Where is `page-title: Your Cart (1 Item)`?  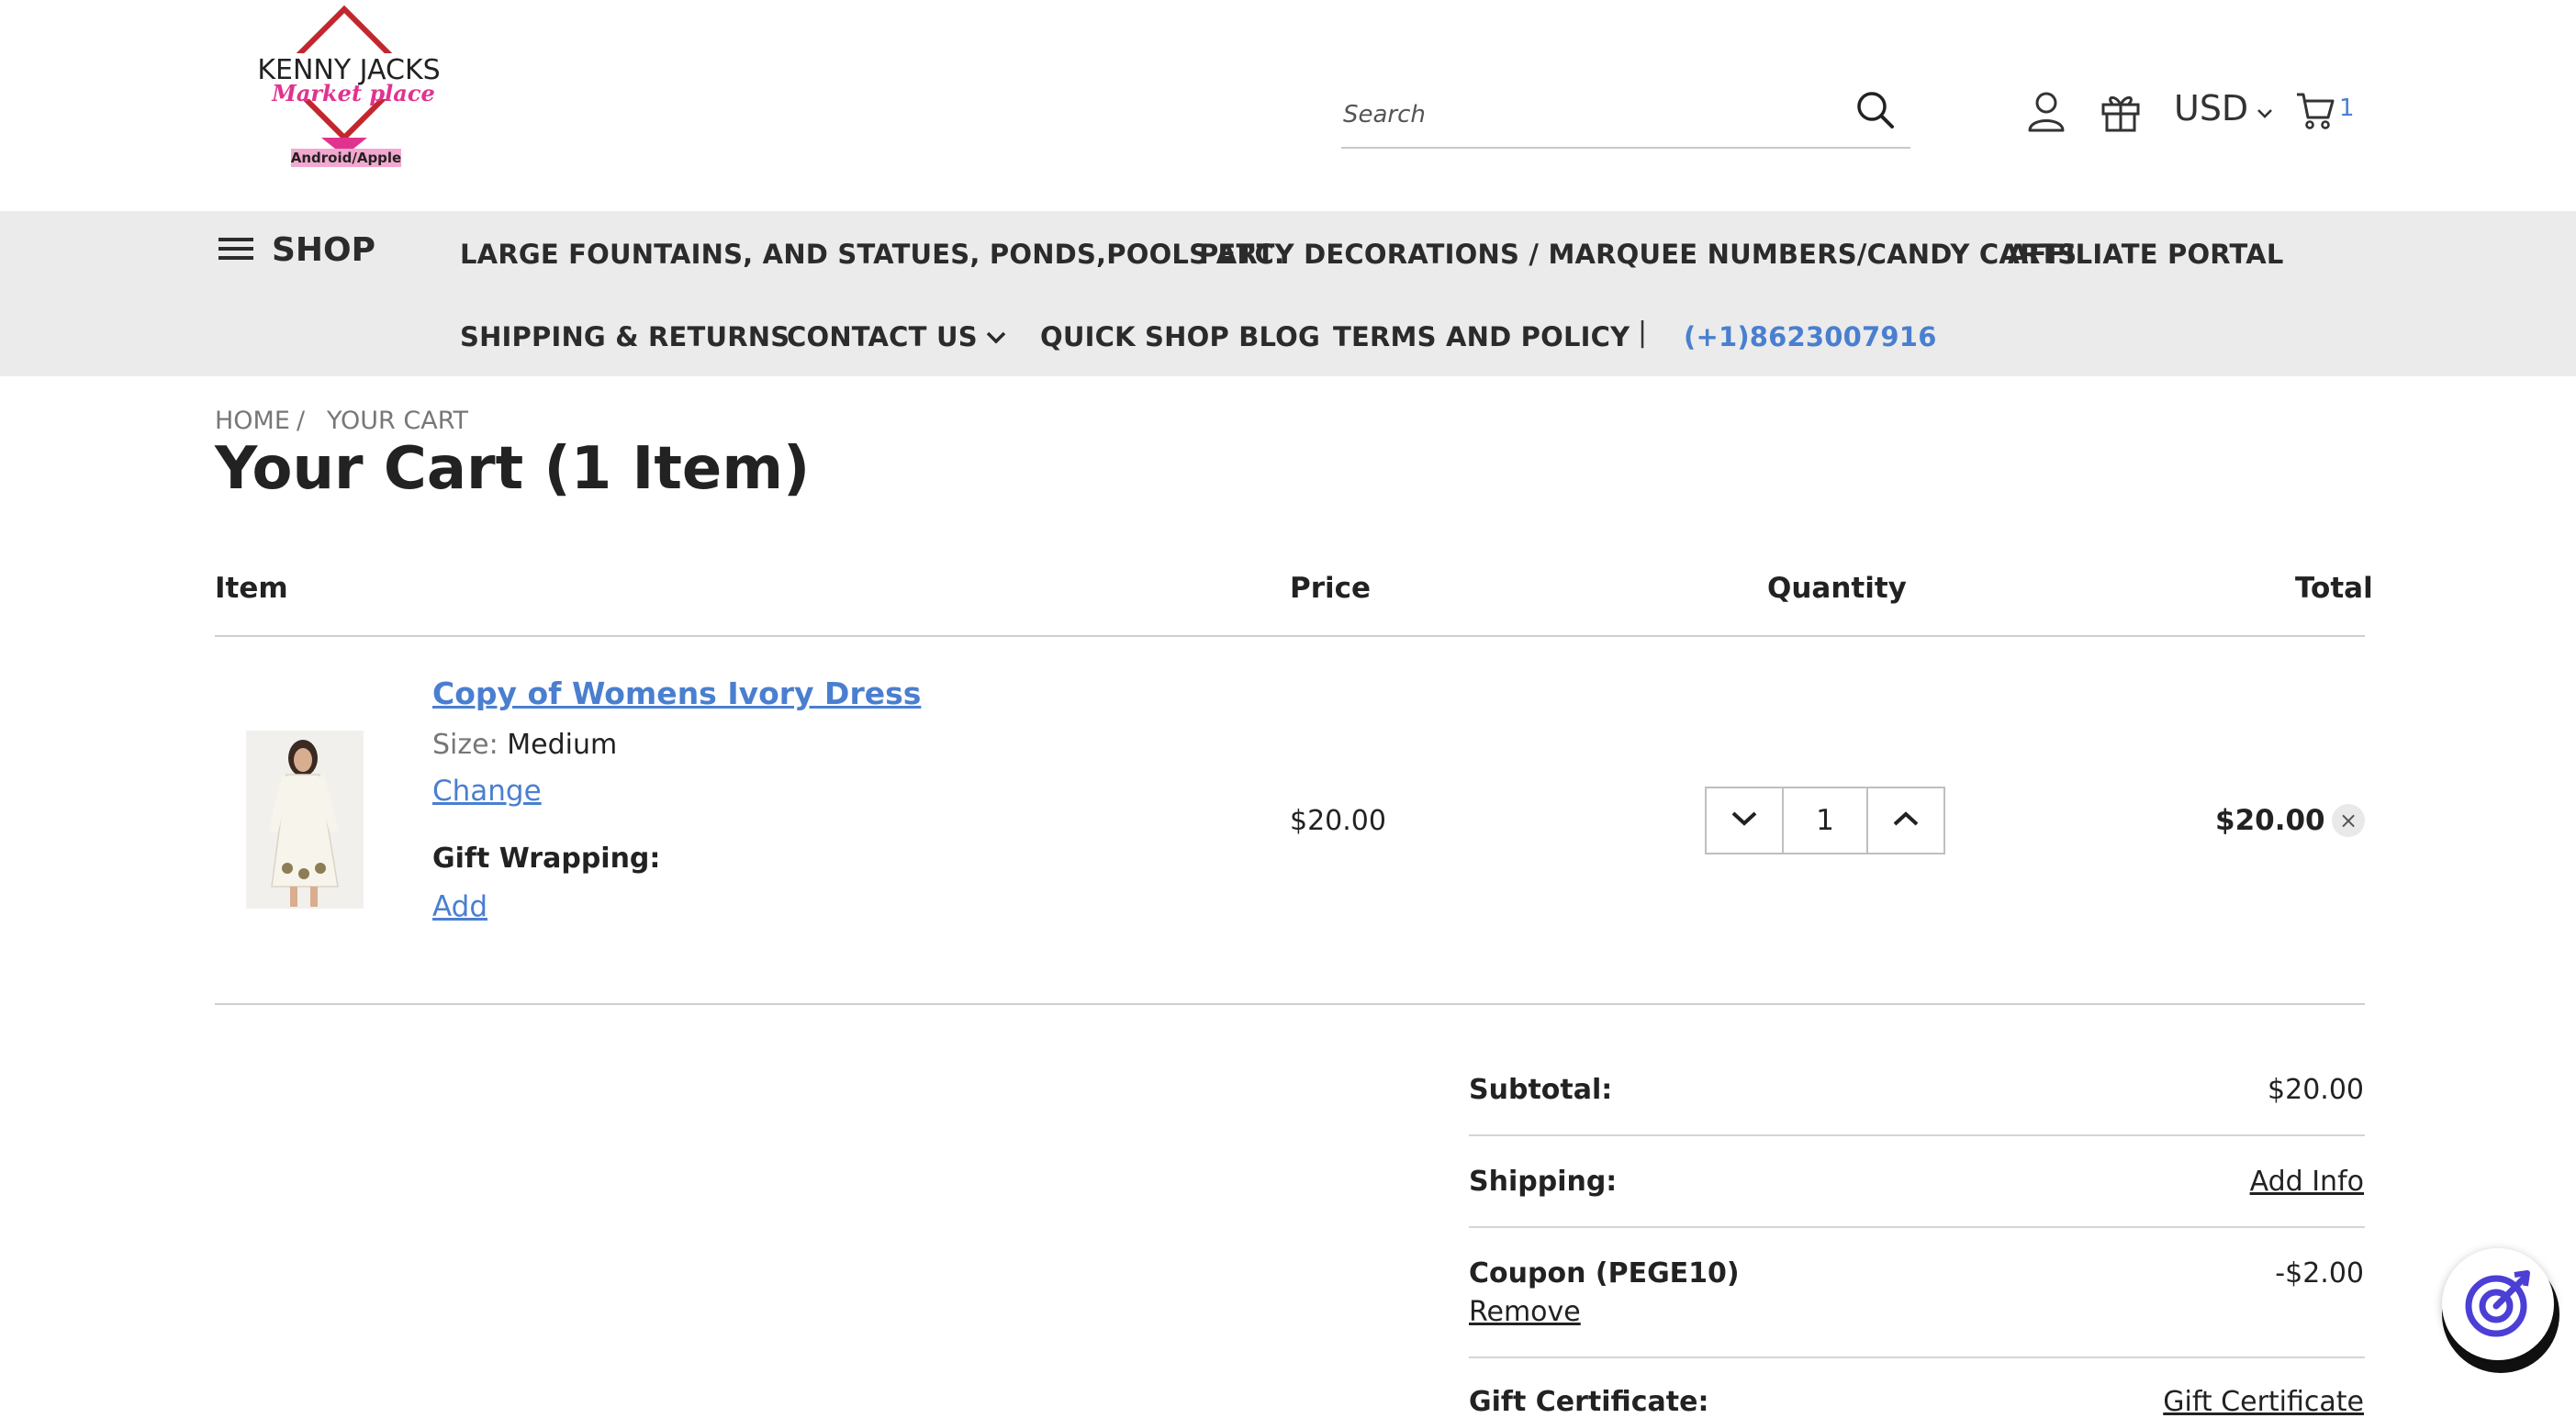 page-title: Your Cart (1 Item) is located at coordinates (513, 469).